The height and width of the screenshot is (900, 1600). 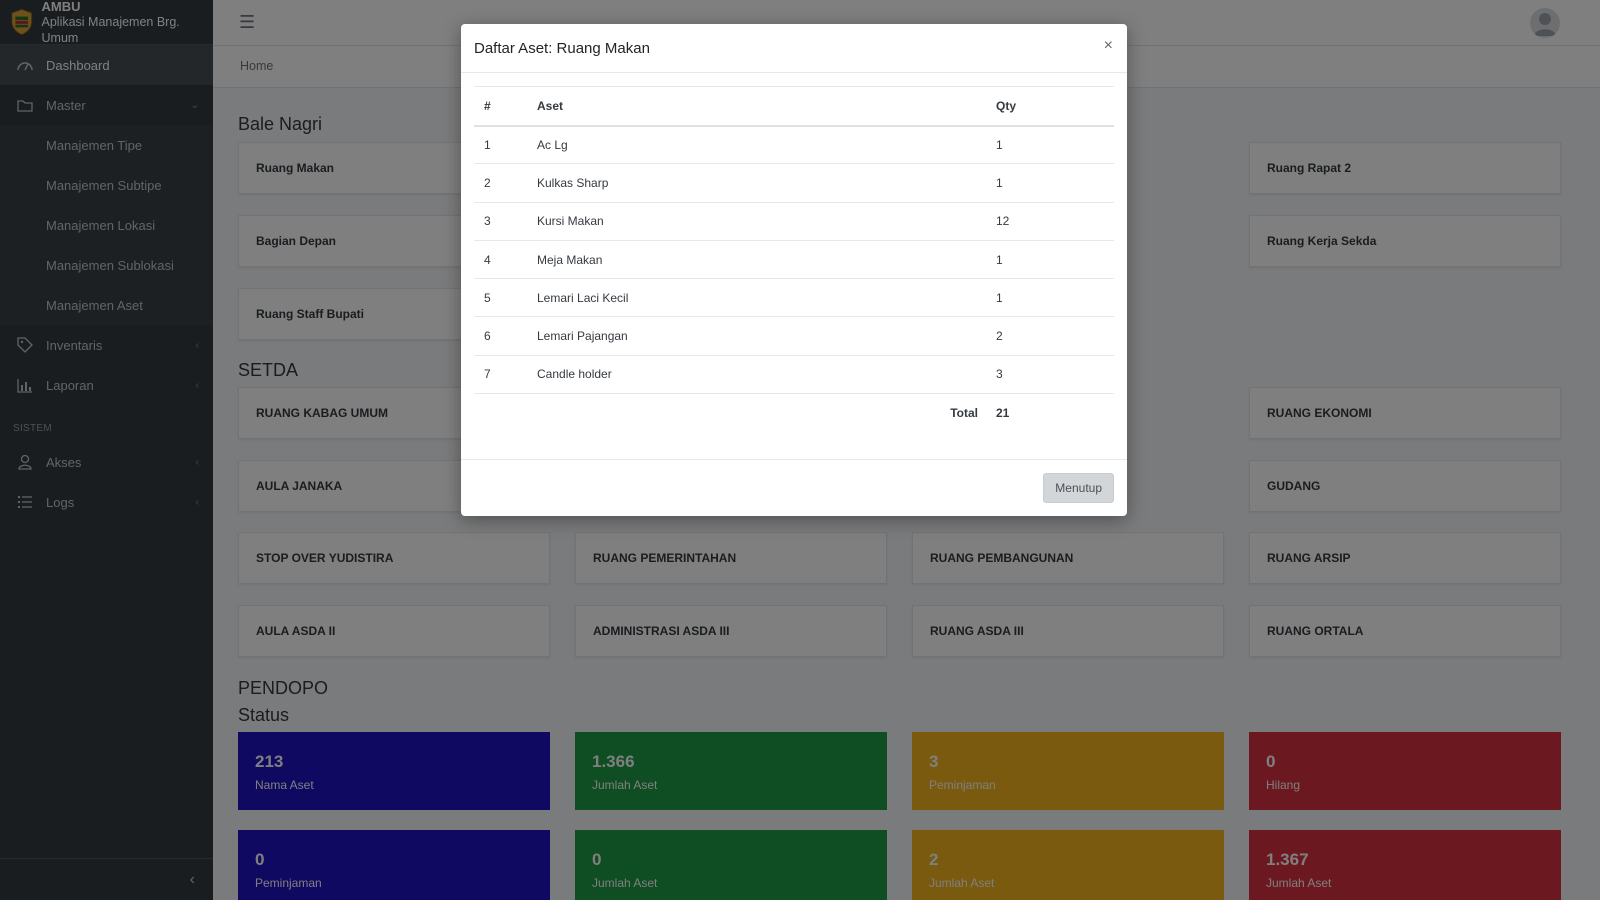 What do you see at coordinates (794, 413) in the screenshot?
I see `table-total-row: Total 21` at bounding box center [794, 413].